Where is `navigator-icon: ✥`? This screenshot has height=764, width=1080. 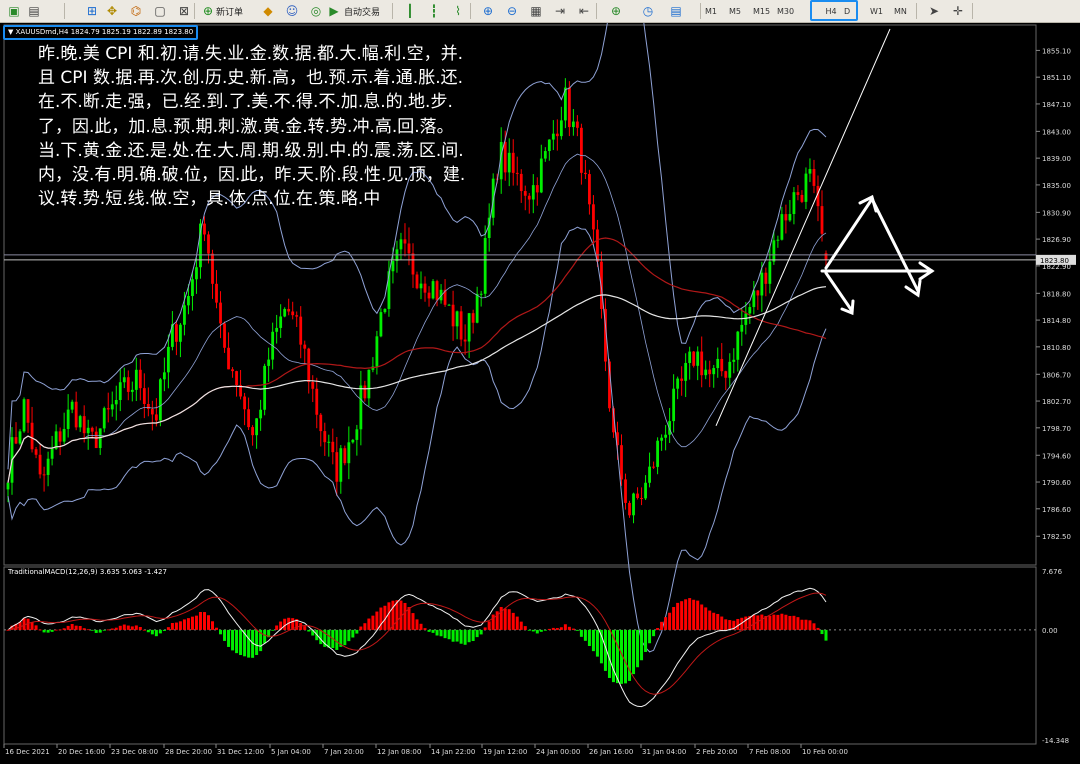 navigator-icon: ✥ is located at coordinates (112, 11).